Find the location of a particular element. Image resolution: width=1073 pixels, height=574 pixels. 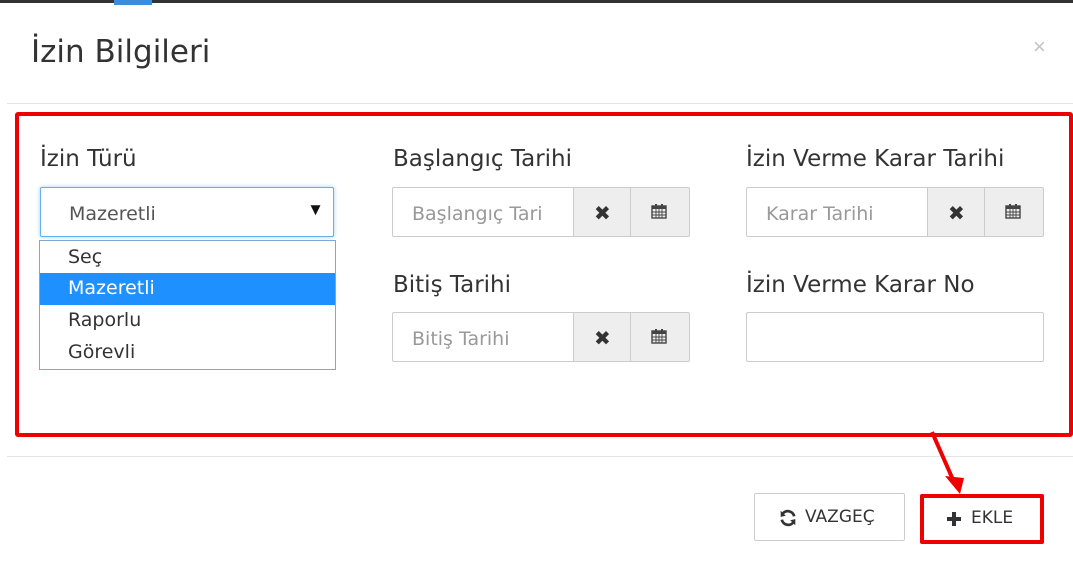

leave-type-selected-value: Mazeretli is located at coordinates (112, 214).